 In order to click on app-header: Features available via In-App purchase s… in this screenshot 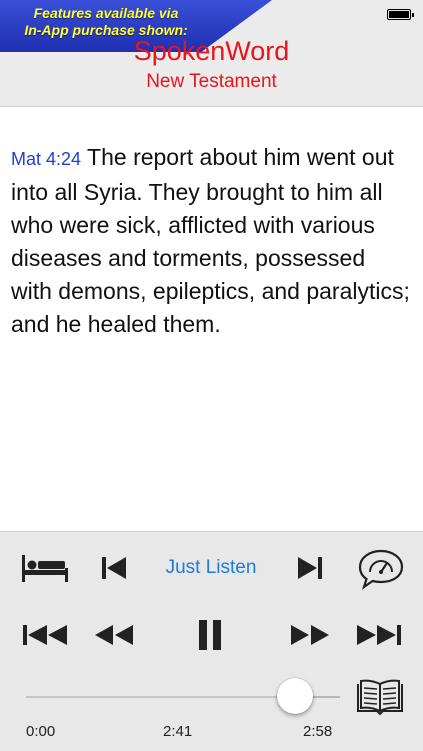, I will do `click(211, 53)`.